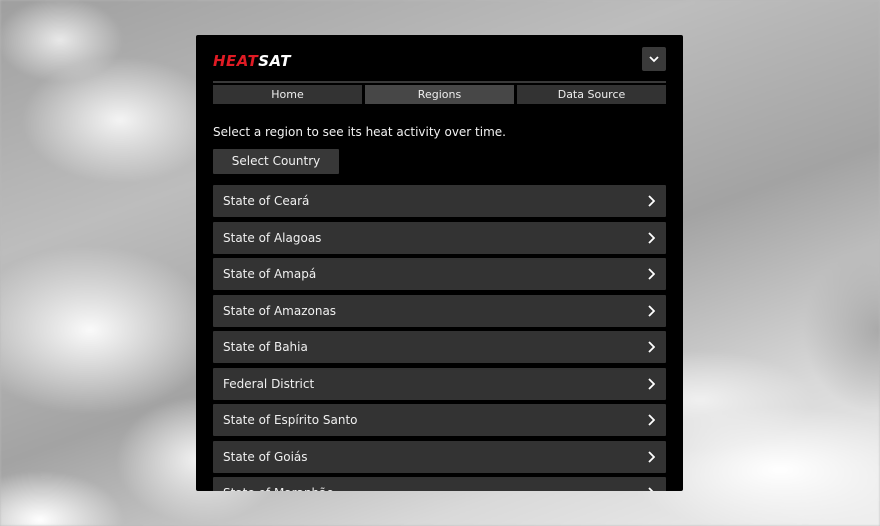 Image resolution: width=880 pixels, height=526 pixels. I want to click on header-divider, so click(439, 82).